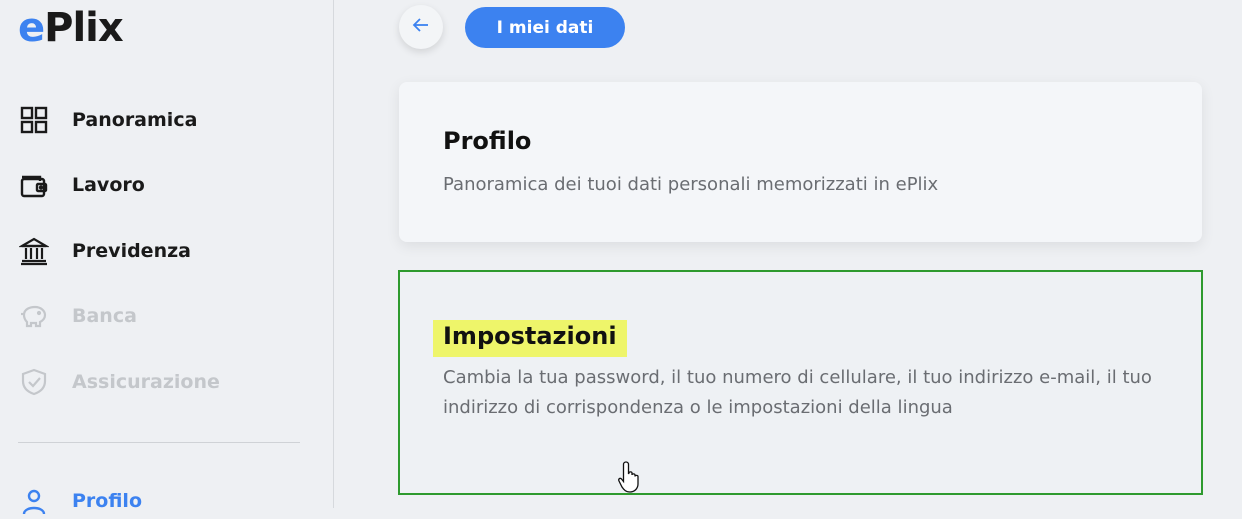  I want to click on sidebar-item-label: Profilo, so click(107, 501).